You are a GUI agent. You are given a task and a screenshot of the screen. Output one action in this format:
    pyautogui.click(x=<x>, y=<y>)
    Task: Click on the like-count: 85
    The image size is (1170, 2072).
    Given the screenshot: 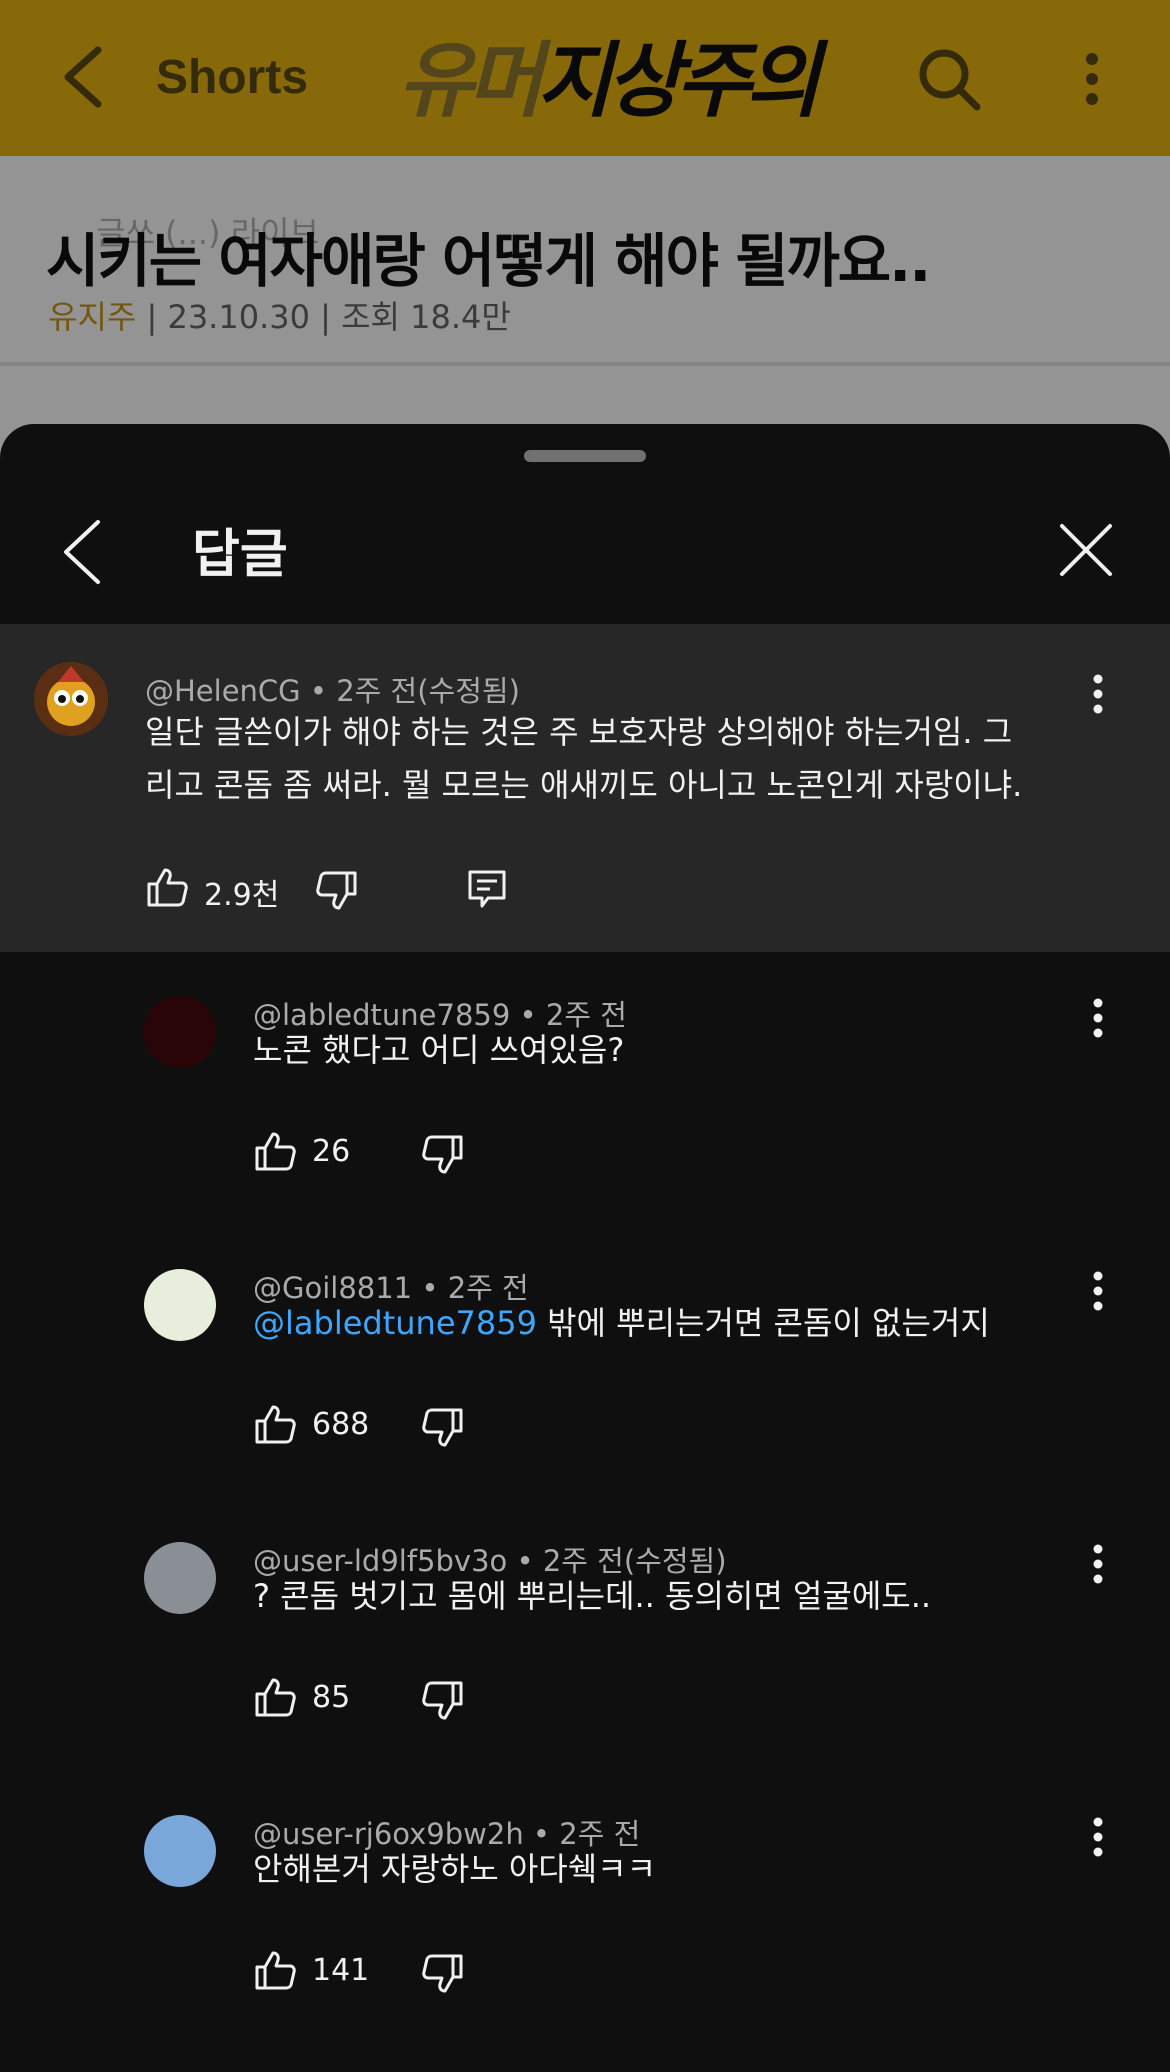 What is the action you would take?
    pyautogui.click(x=331, y=1697)
    